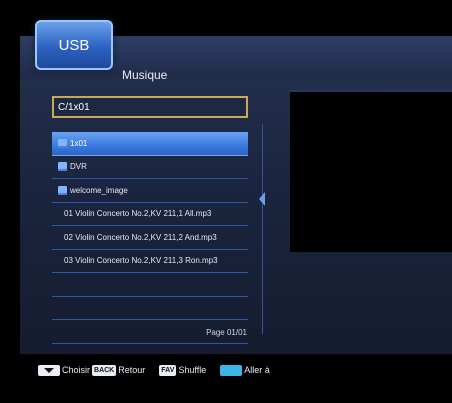  Describe the element at coordinates (168, 370) in the screenshot. I see `fav-key-icon: FAV` at that location.